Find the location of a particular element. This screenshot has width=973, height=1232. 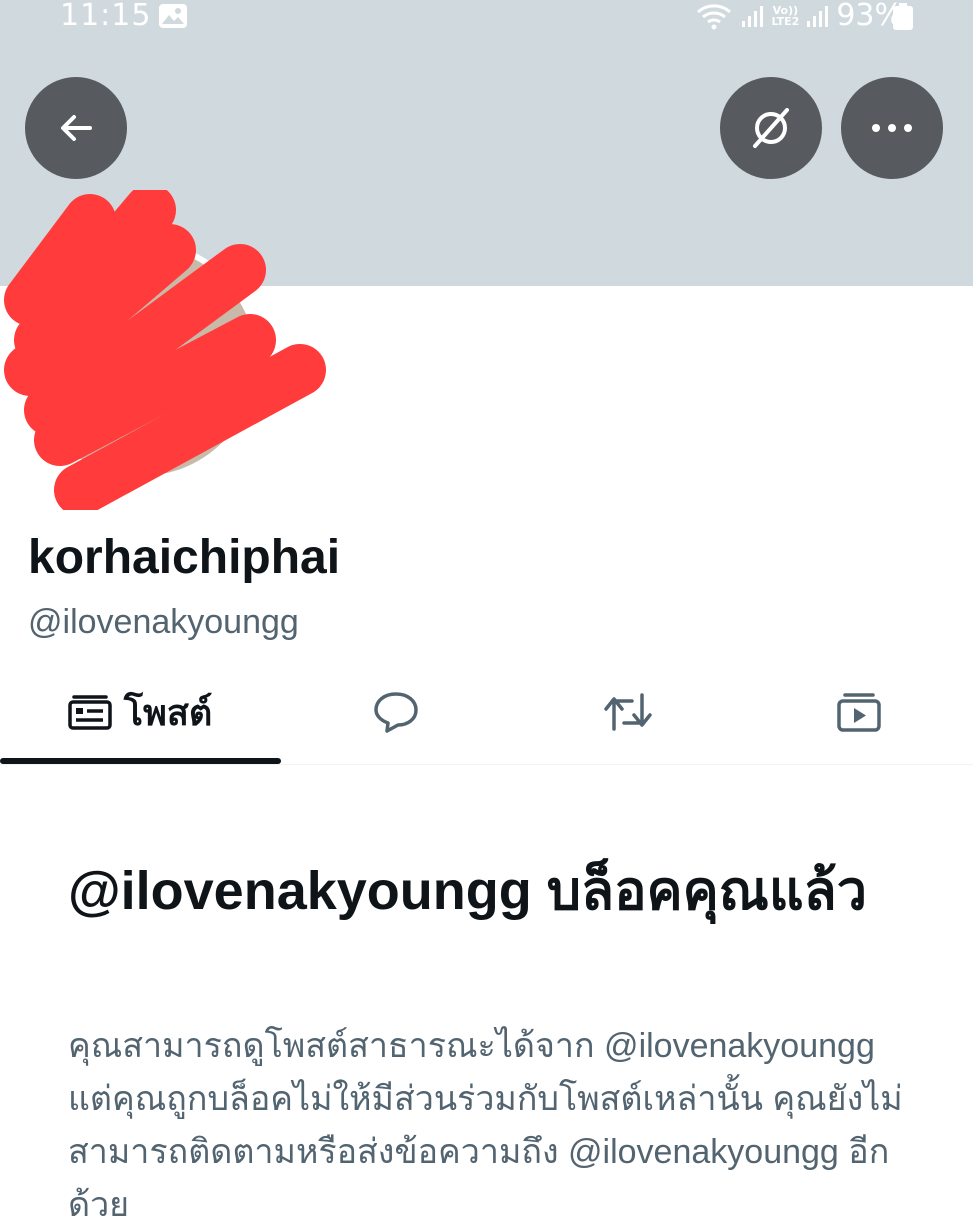

blocked-title: @ilovenakyoungg บล็อคคุณแล้ว is located at coordinates (468, 891).